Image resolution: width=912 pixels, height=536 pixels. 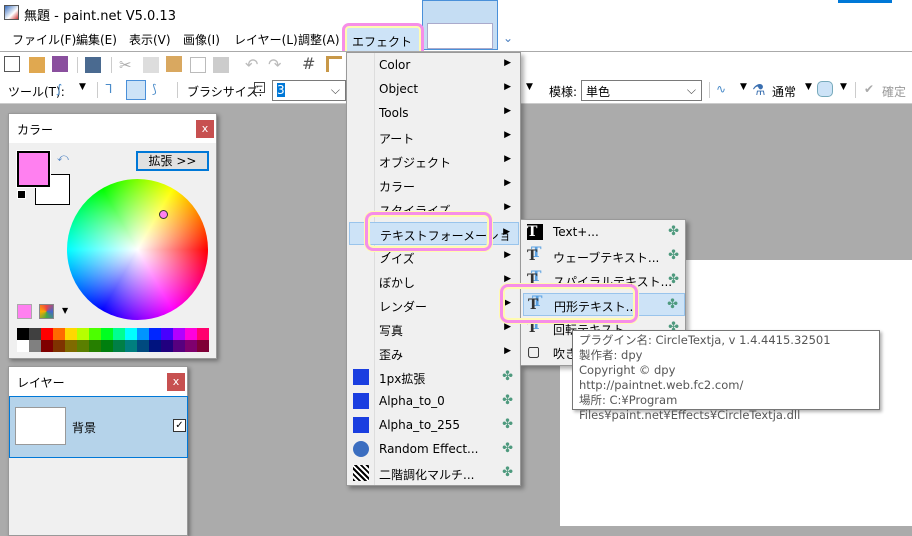 I want to click on effects-menu-item: Object ▶, so click(x=434, y=89).